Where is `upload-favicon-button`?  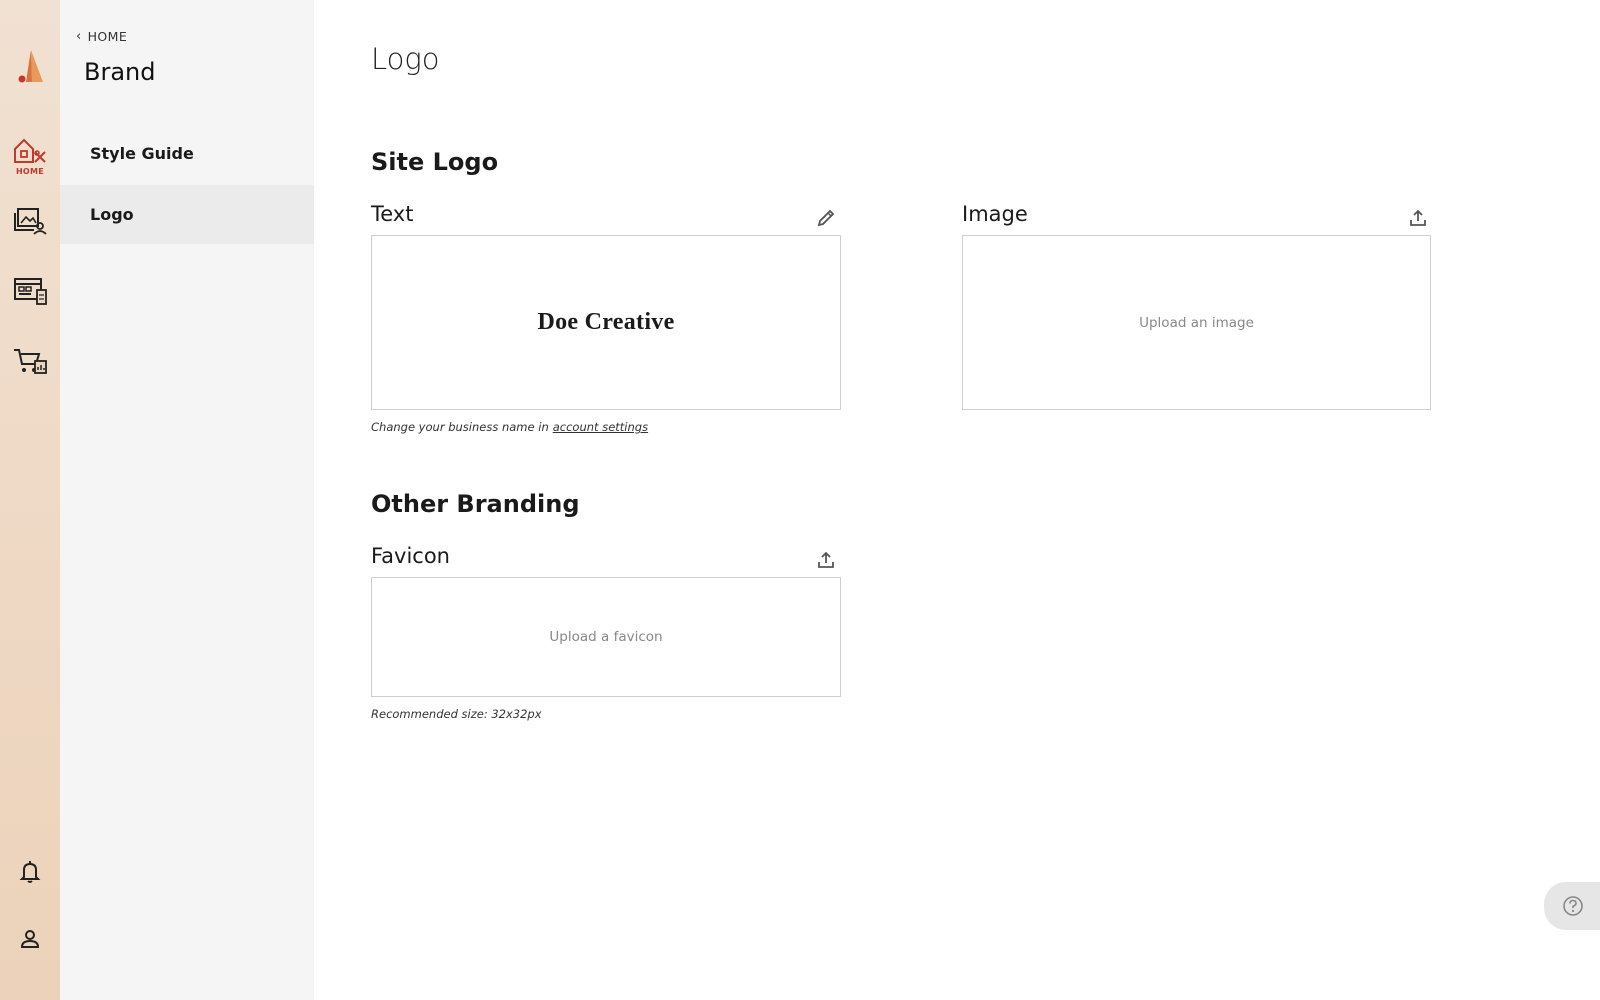 upload-favicon-button is located at coordinates (826, 560).